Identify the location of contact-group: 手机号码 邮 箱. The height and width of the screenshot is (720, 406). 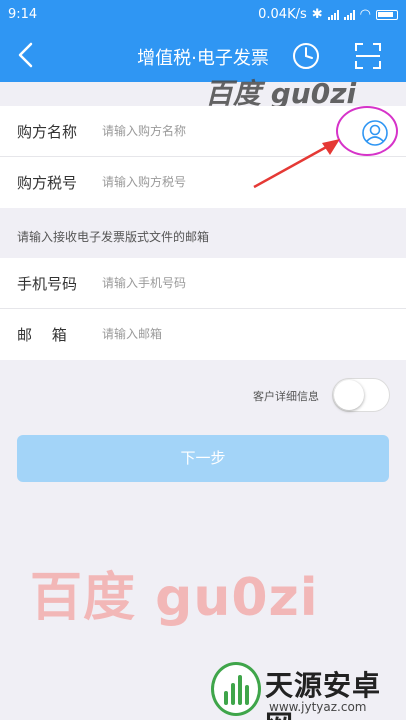
(203, 309).